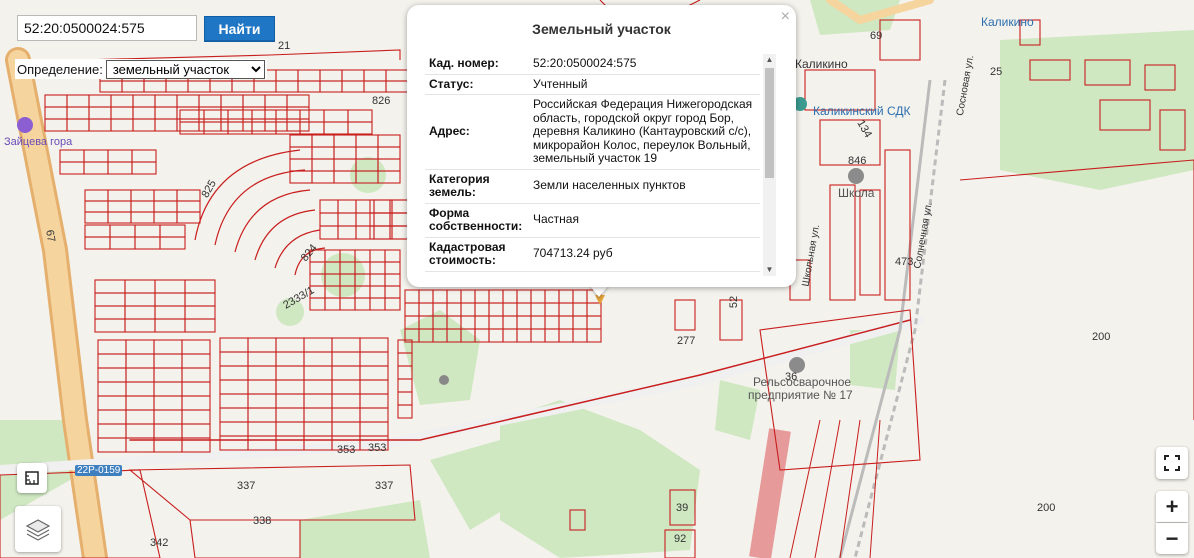 Image resolution: width=1194 pixels, height=558 pixels. Describe the element at coordinates (1046, 508) in the screenshot. I see `label-200b: 200` at that location.